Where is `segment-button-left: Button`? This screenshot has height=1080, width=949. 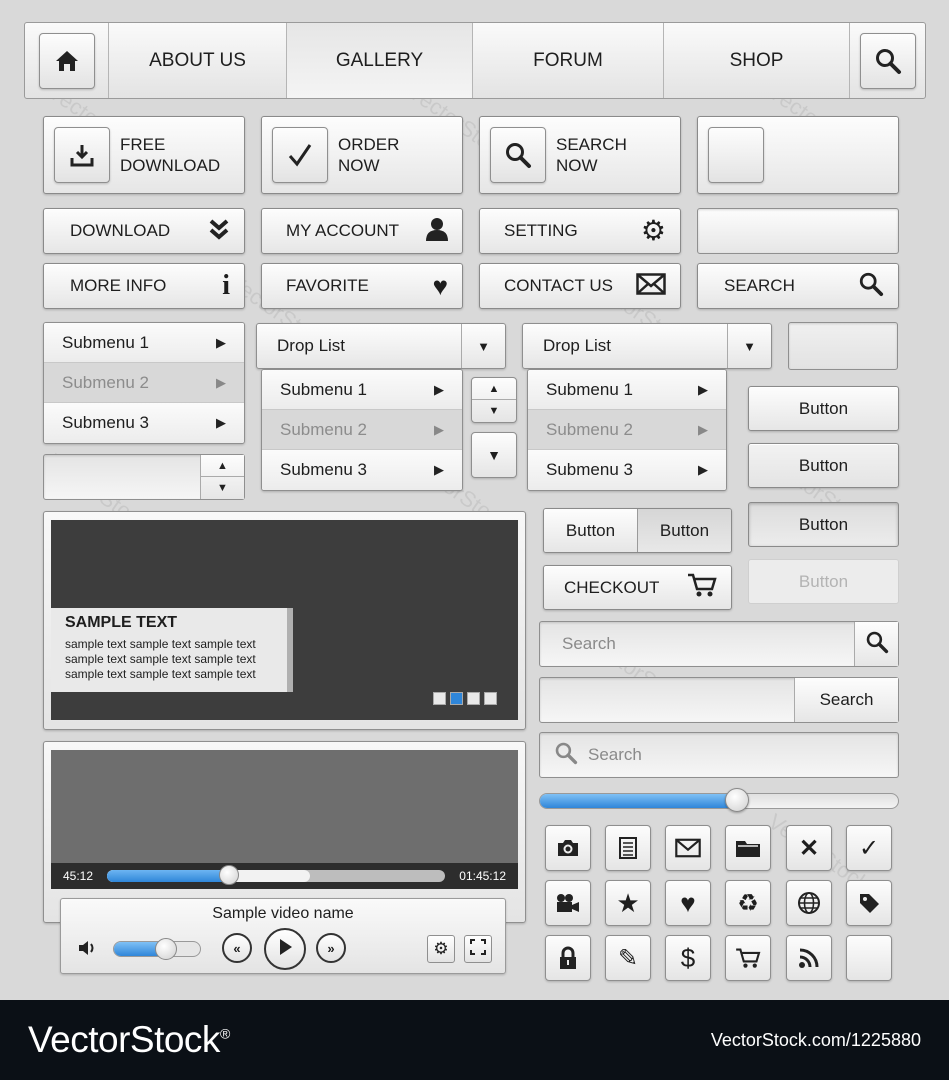
segment-button-left: Button is located at coordinates (591, 530).